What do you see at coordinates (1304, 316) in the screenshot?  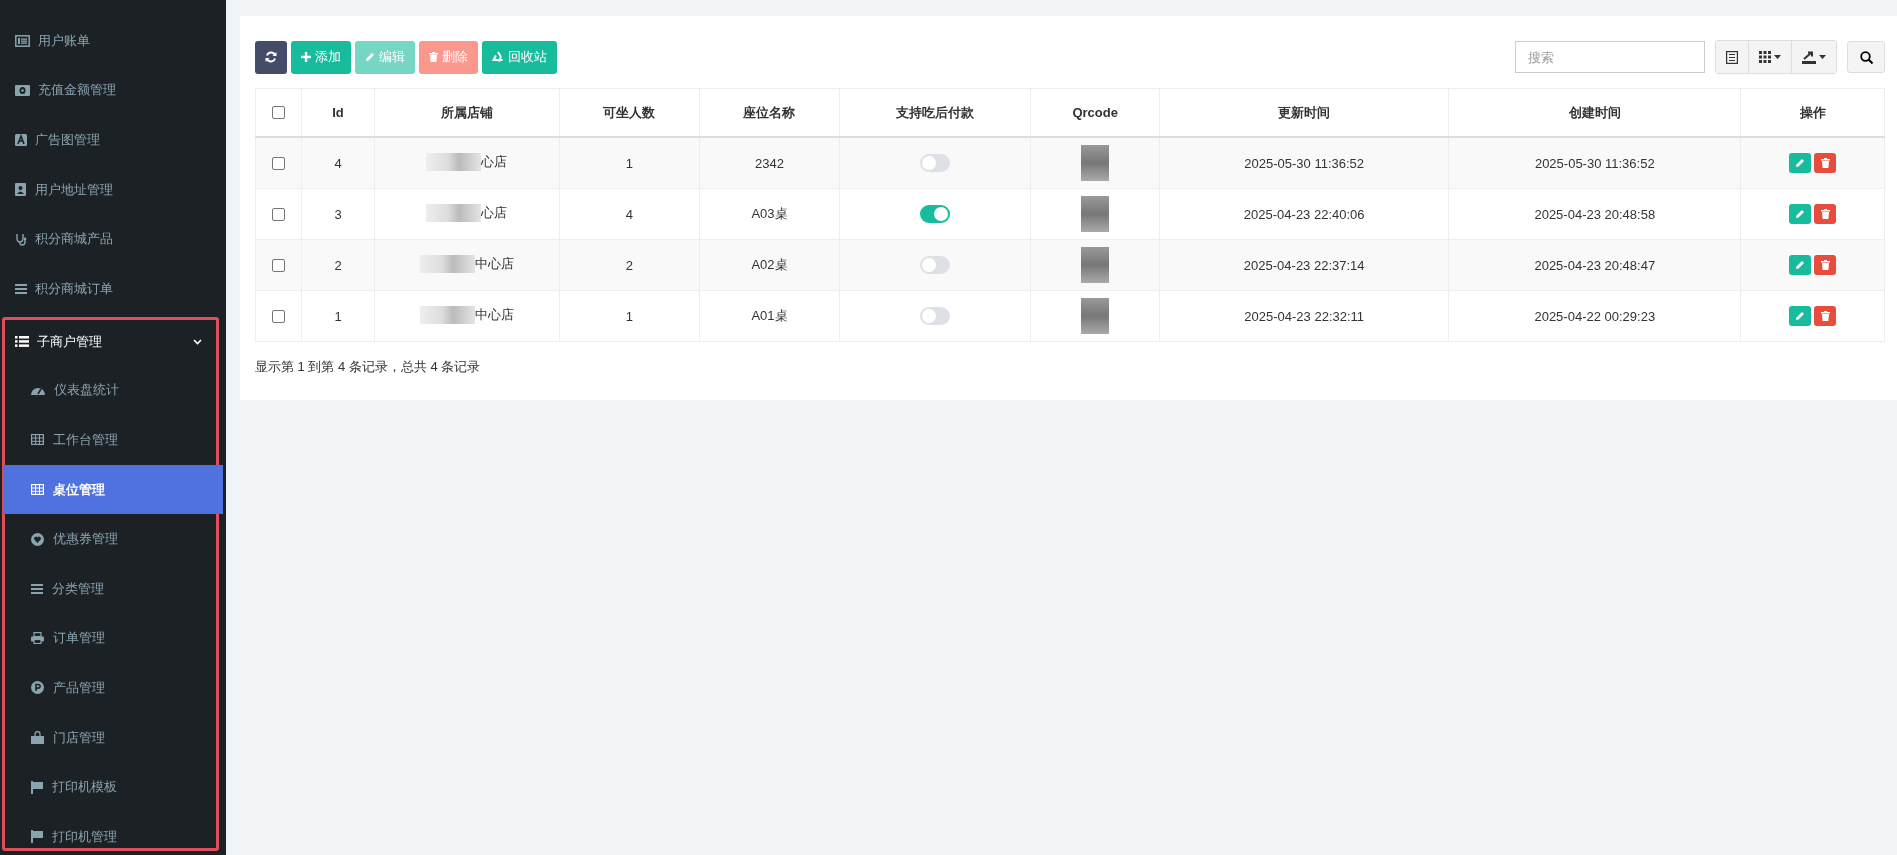 I see `table-cell: 2025-04-23 22:32:11` at bounding box center [1304, 316].